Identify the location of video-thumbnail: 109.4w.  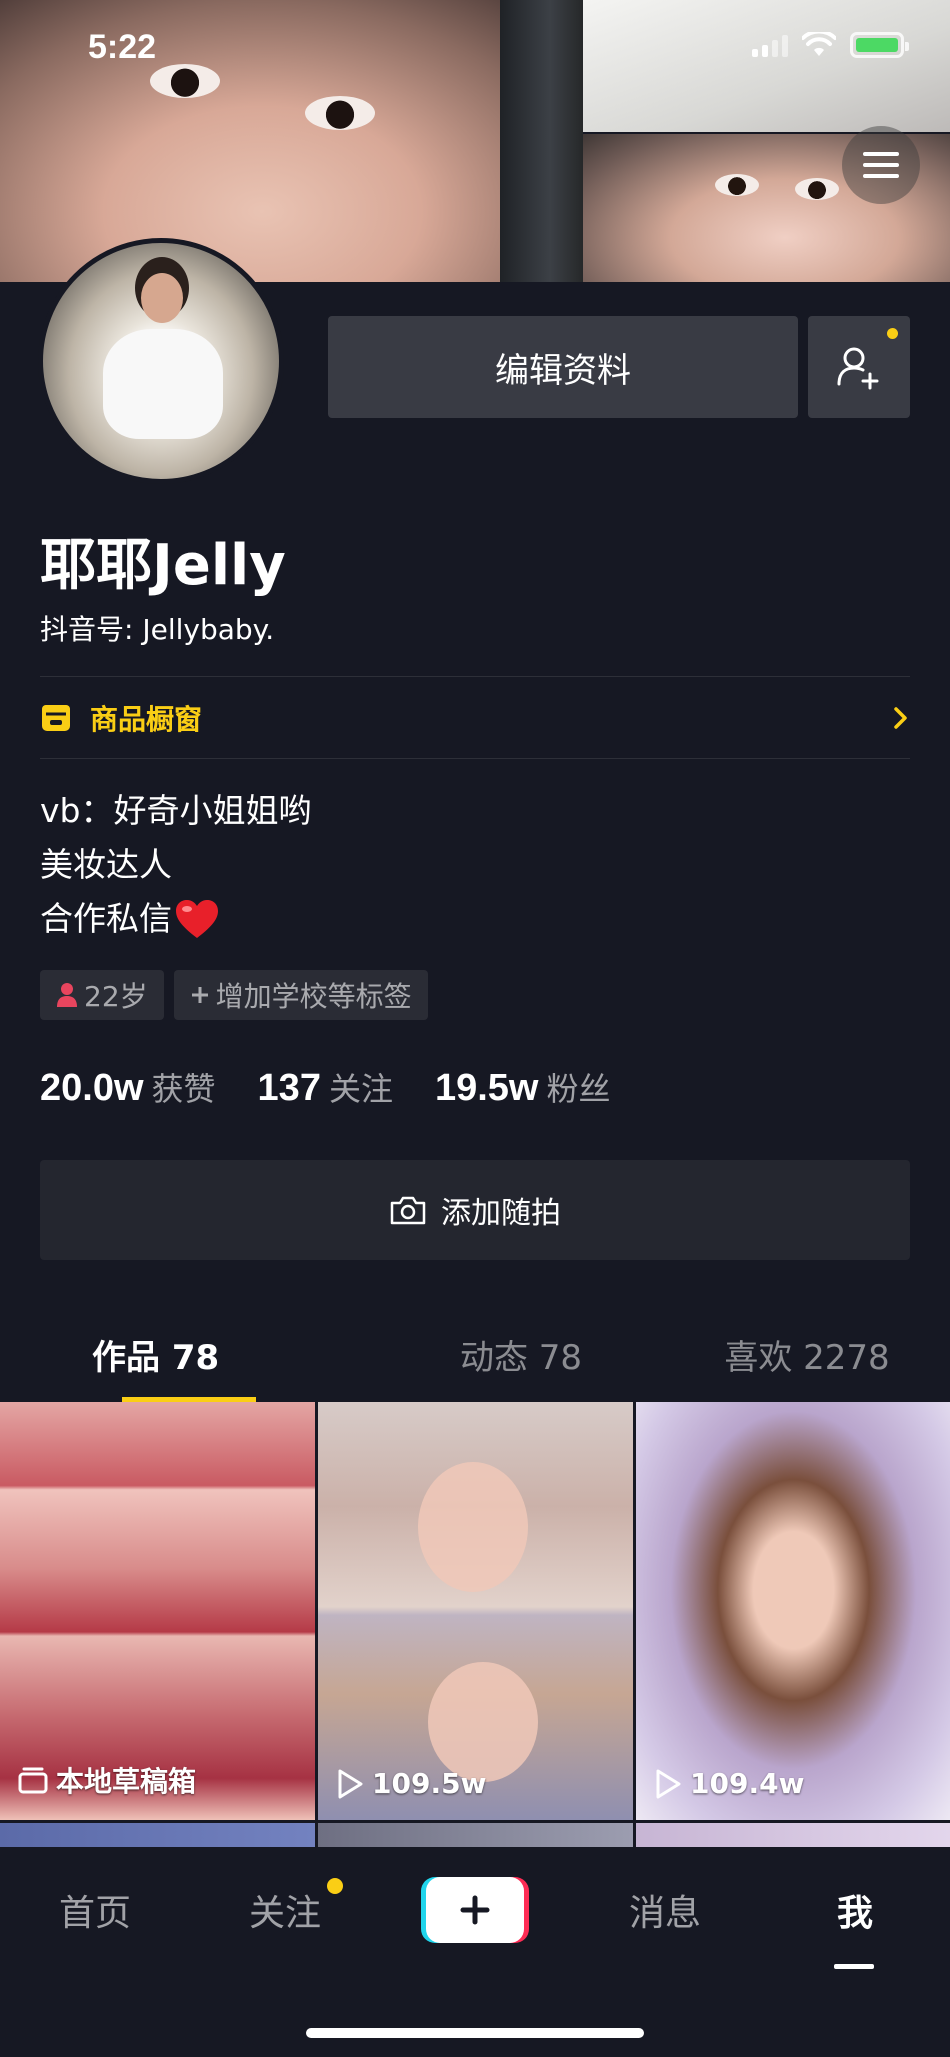
(793, 1611).